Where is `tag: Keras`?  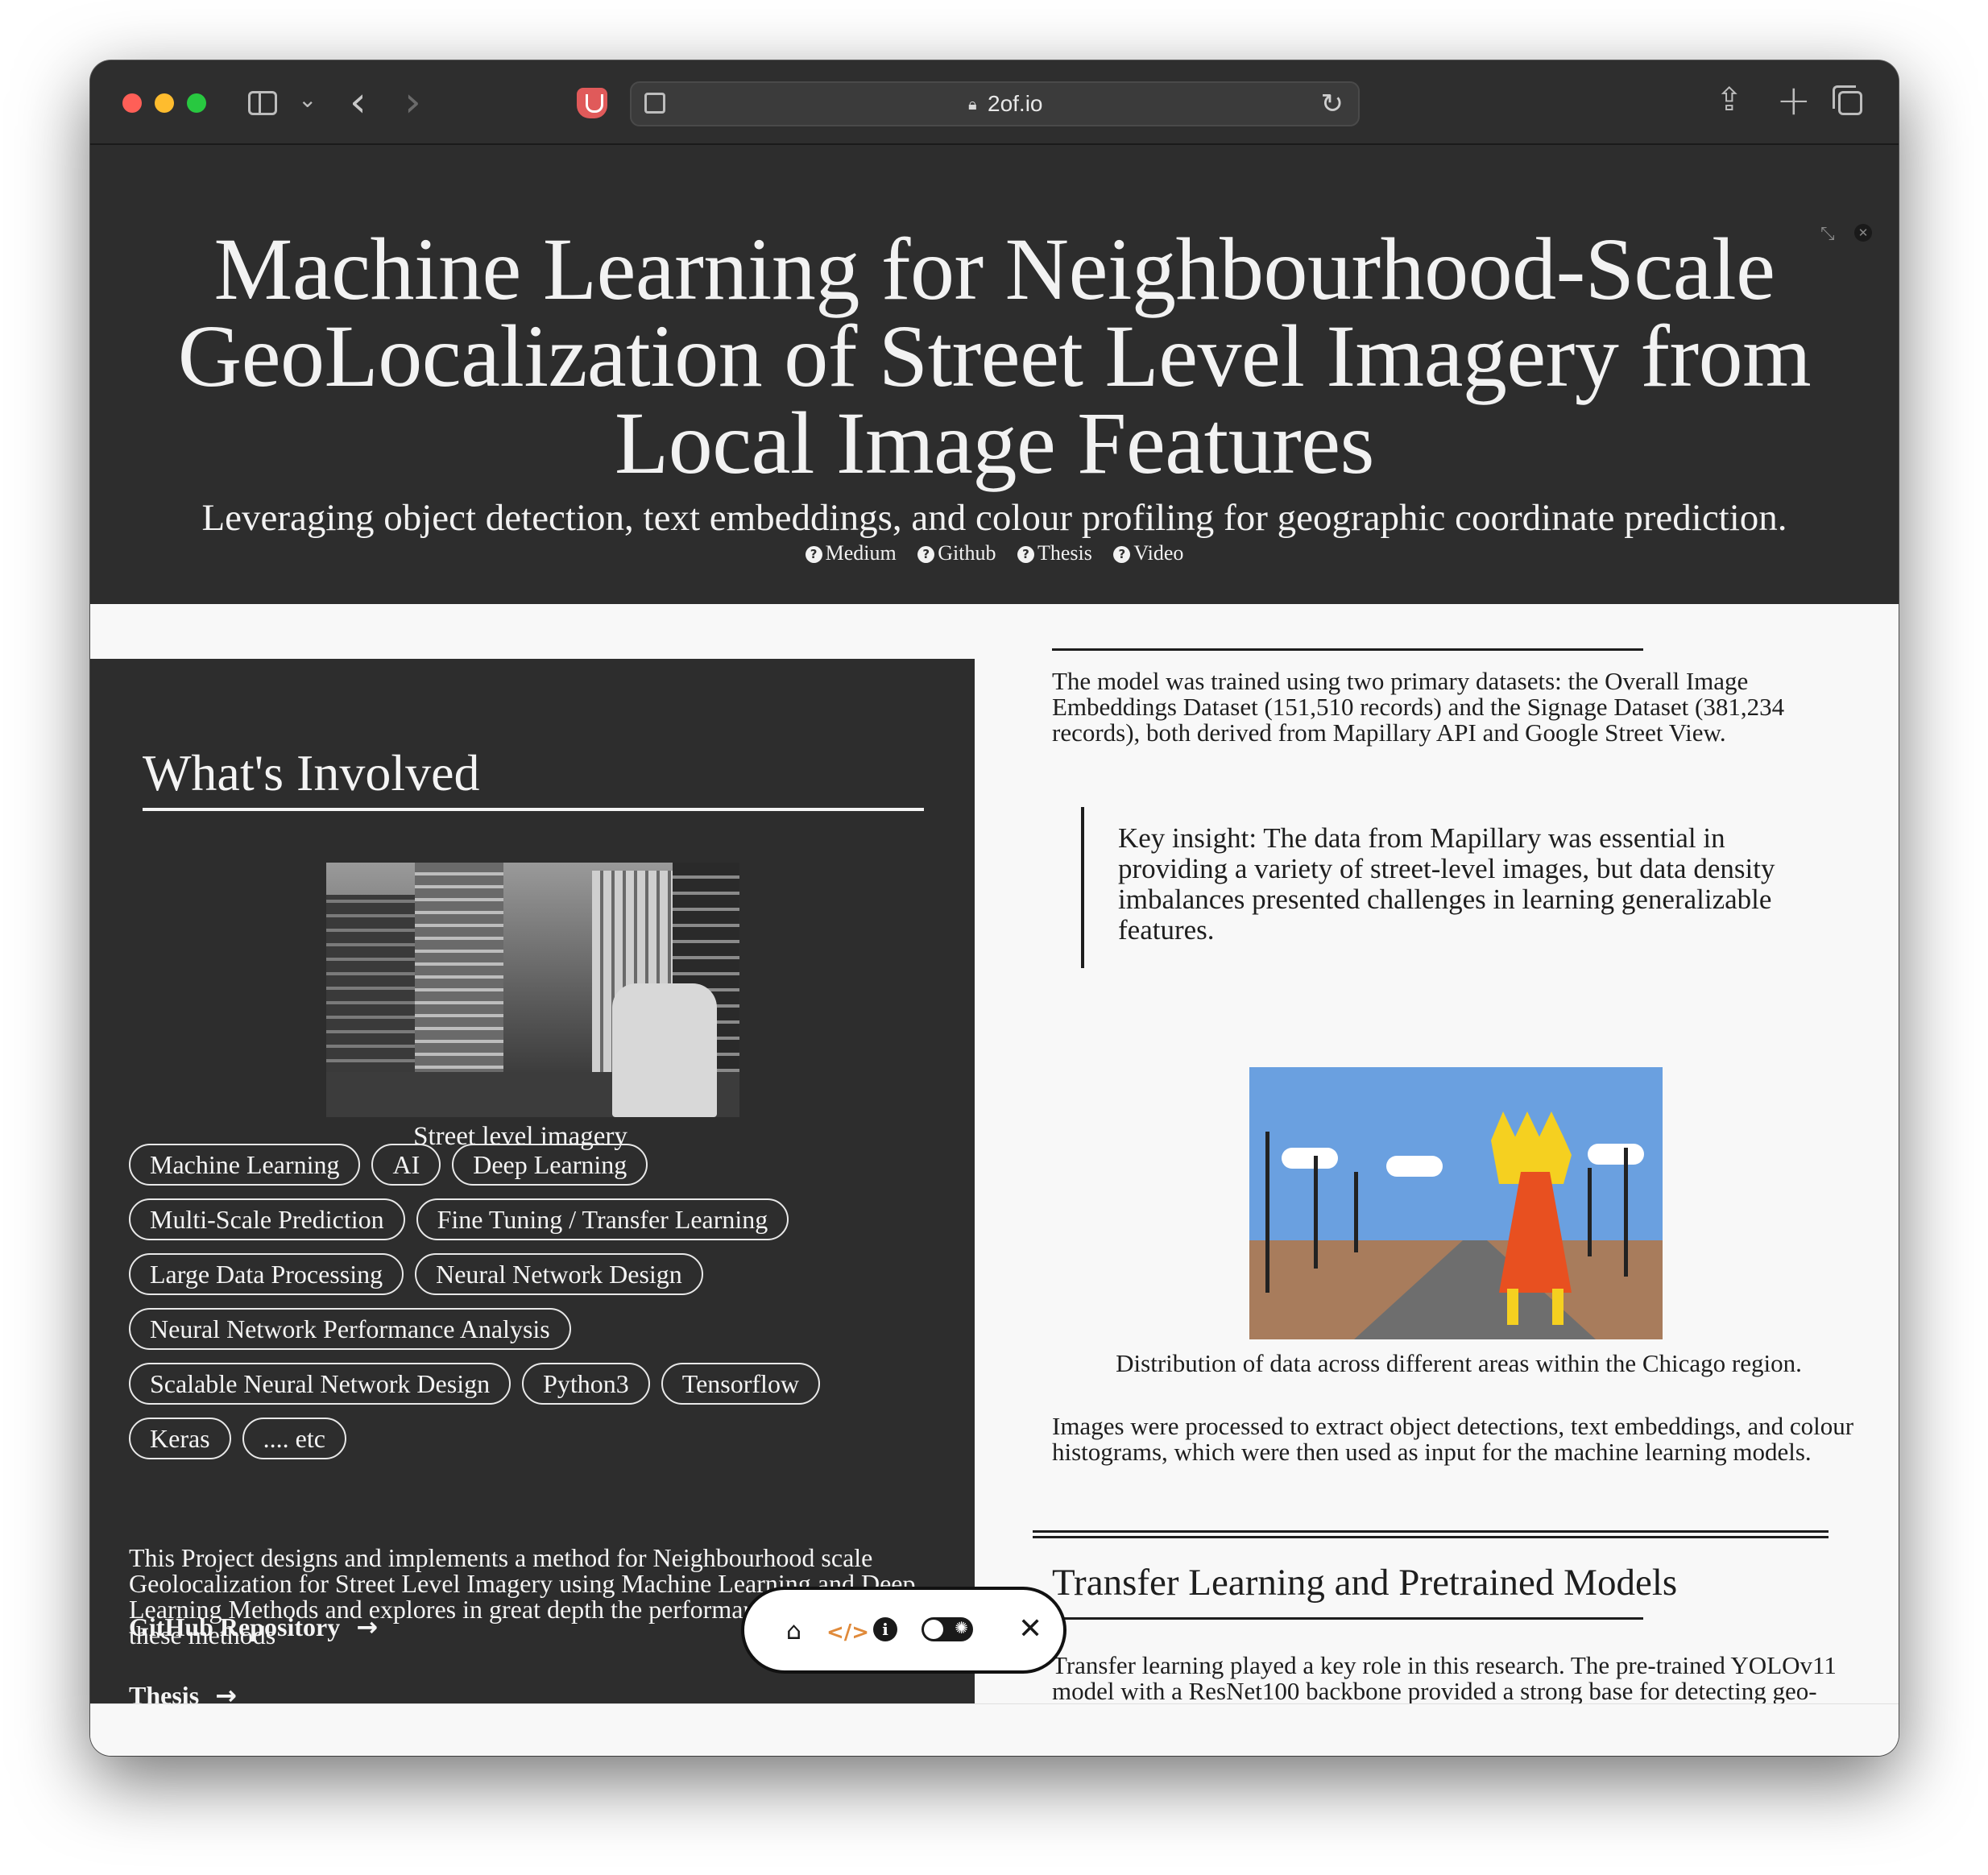
tag: Keras is located at coordinates (180, 1438).